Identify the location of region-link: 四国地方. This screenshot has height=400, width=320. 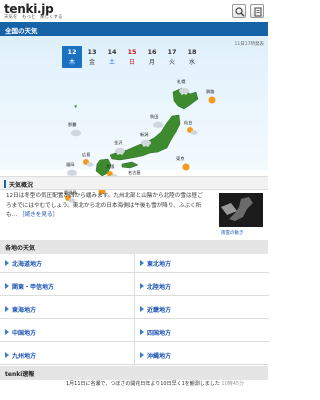
(202, 332).